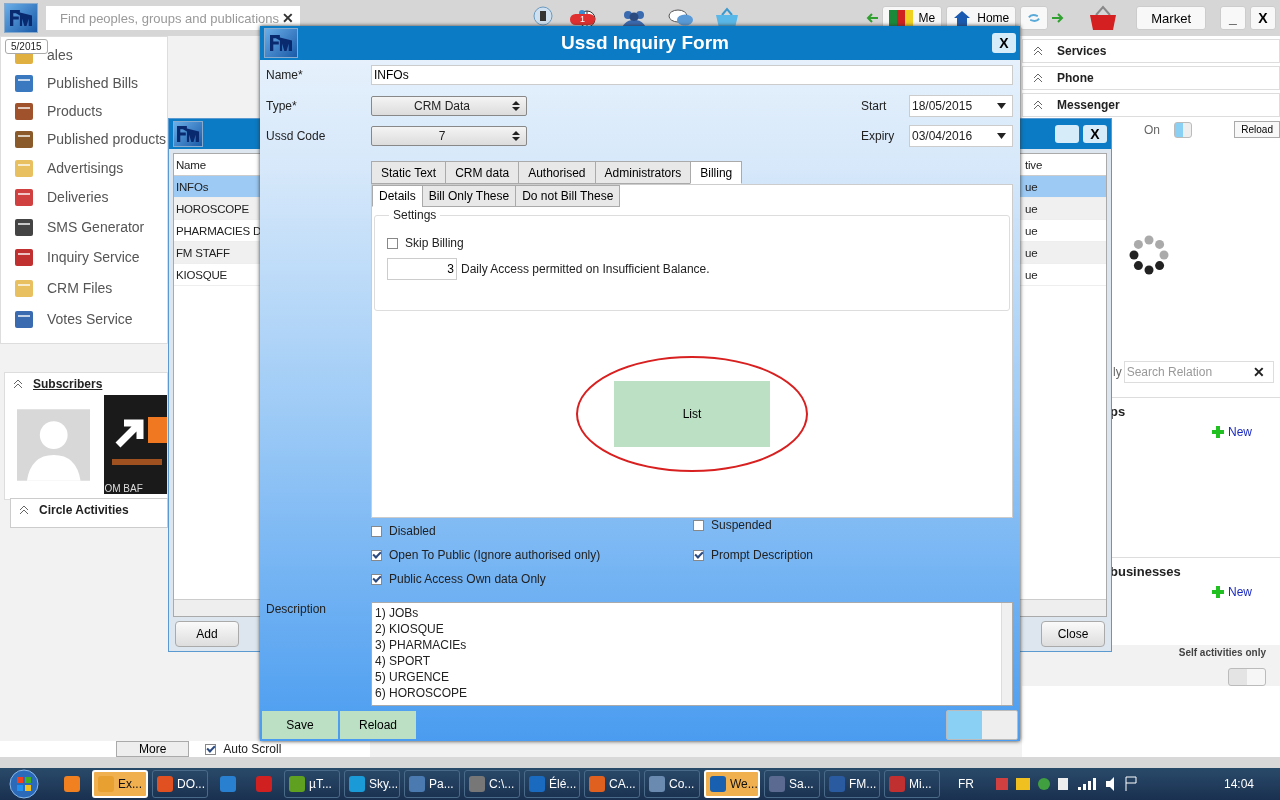 This screenshot has height=800, width=1280. I want to click on name-field: INFOs, so click(692, 75).